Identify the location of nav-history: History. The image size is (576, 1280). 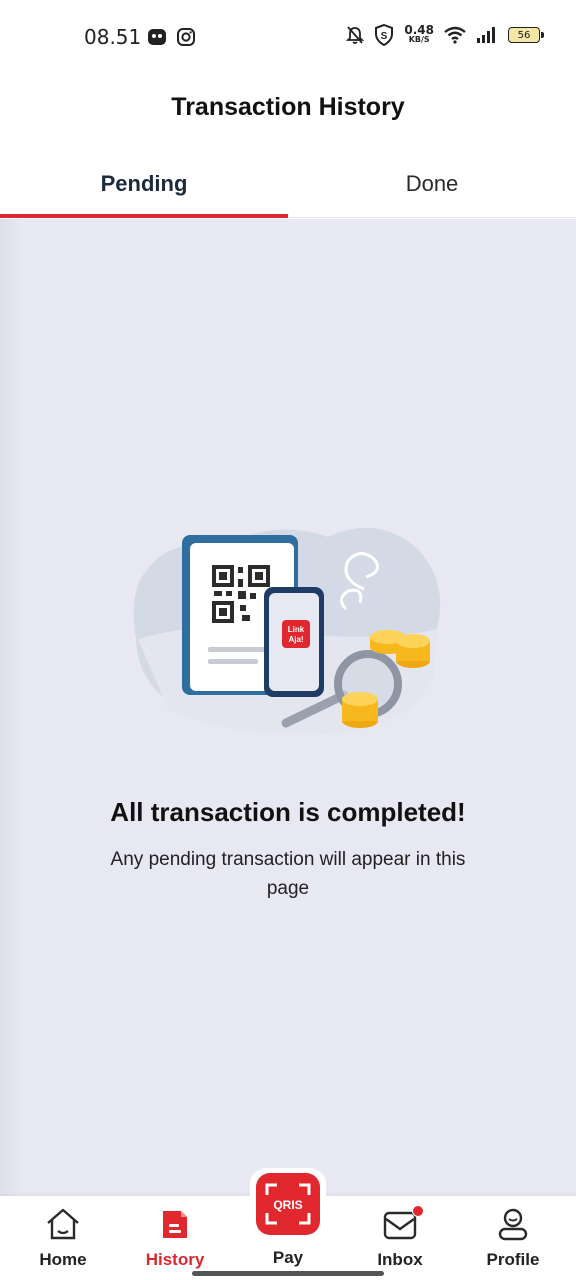
(175, 1238).